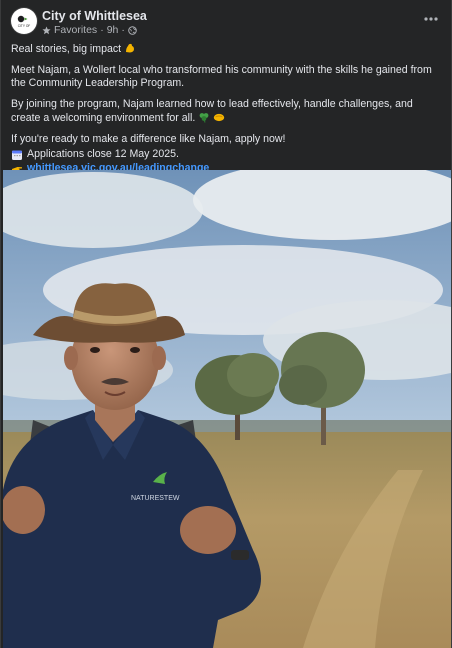  What do you see at coordinates (130, 48) in the screenshot?
I see `flexed-biceps-emoji` at bounding box center [130, 48].